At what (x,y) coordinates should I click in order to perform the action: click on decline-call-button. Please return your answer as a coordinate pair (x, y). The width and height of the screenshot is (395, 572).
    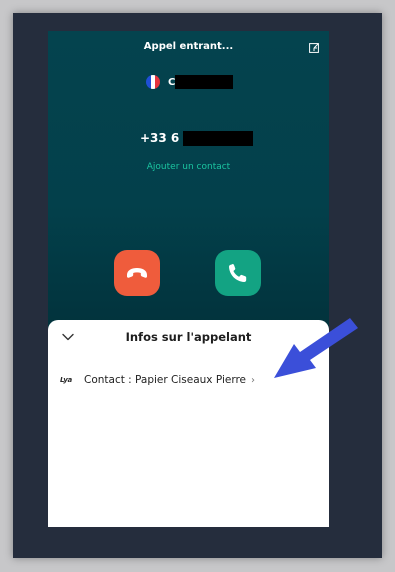
    Looking at the image, I should click on (137, 273).